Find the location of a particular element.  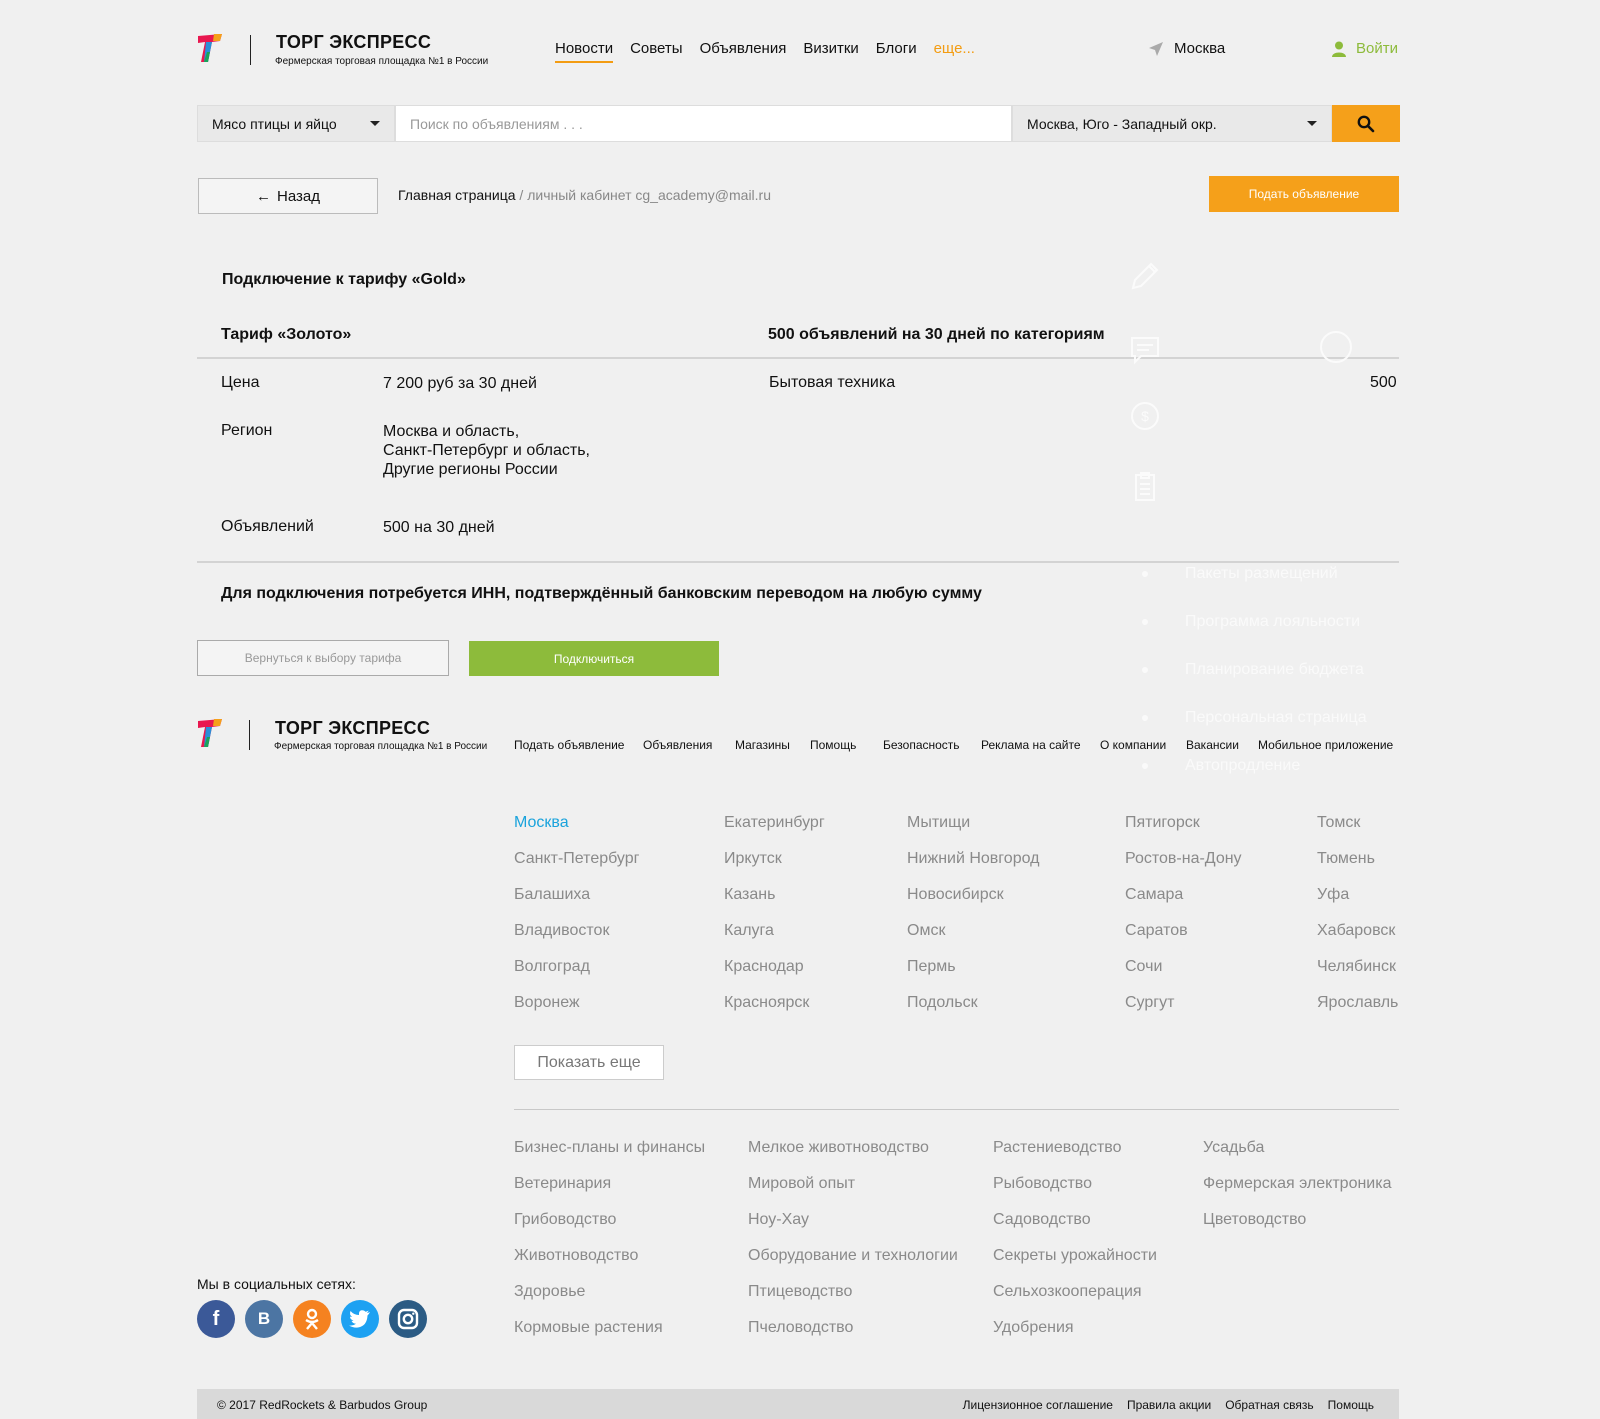

twitter-icon is located at coordinates (360, 1319).